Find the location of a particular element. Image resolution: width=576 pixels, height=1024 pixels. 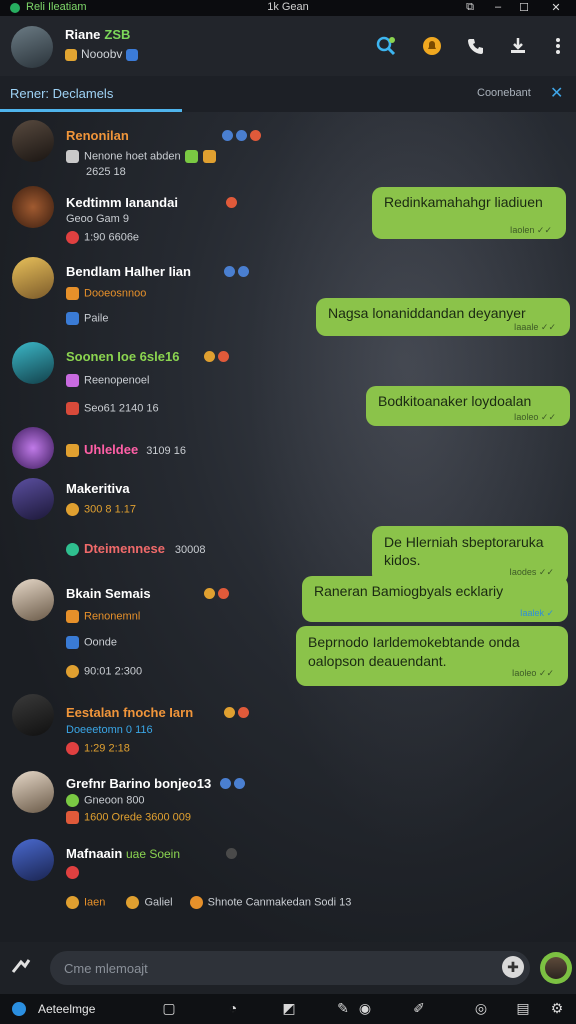

message-text: Redinkamahahgr liadiuen is located at coordinates (463, 202).